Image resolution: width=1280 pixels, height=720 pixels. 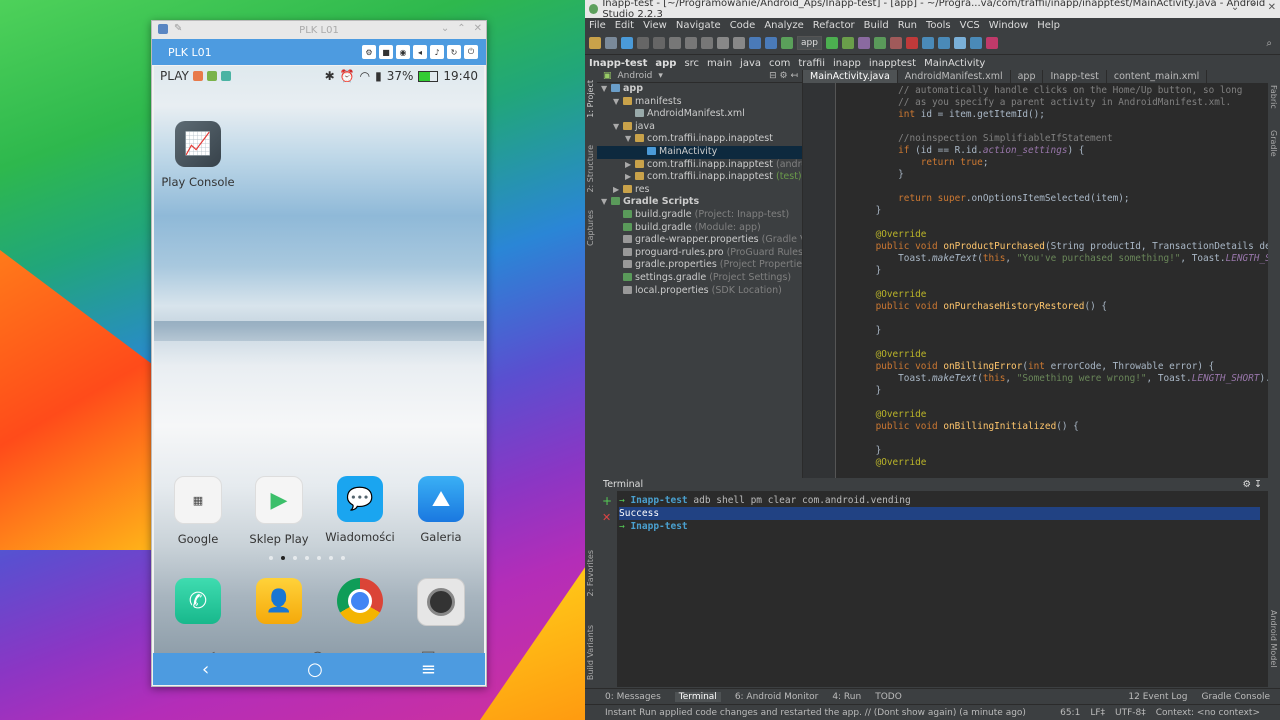 I want to click on crumb: inapp, so click(x=847, y=63).